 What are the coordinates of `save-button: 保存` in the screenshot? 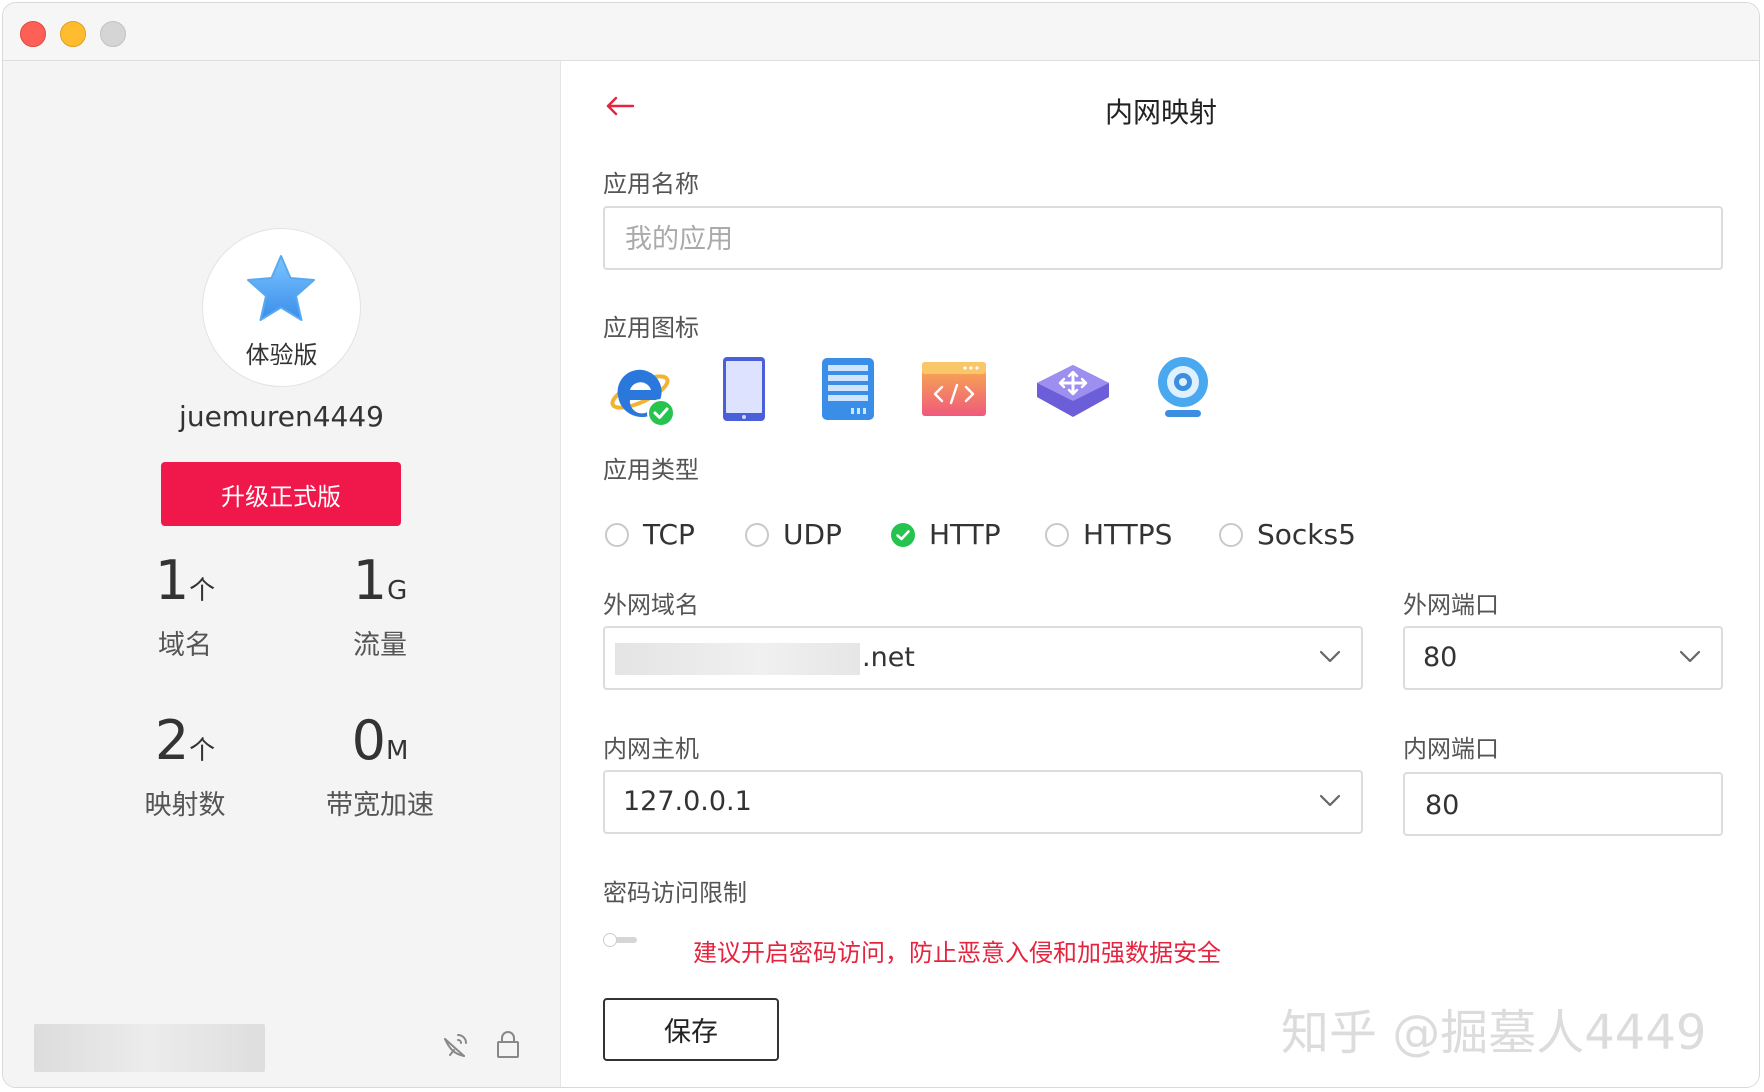 It's located at (691, 1029).